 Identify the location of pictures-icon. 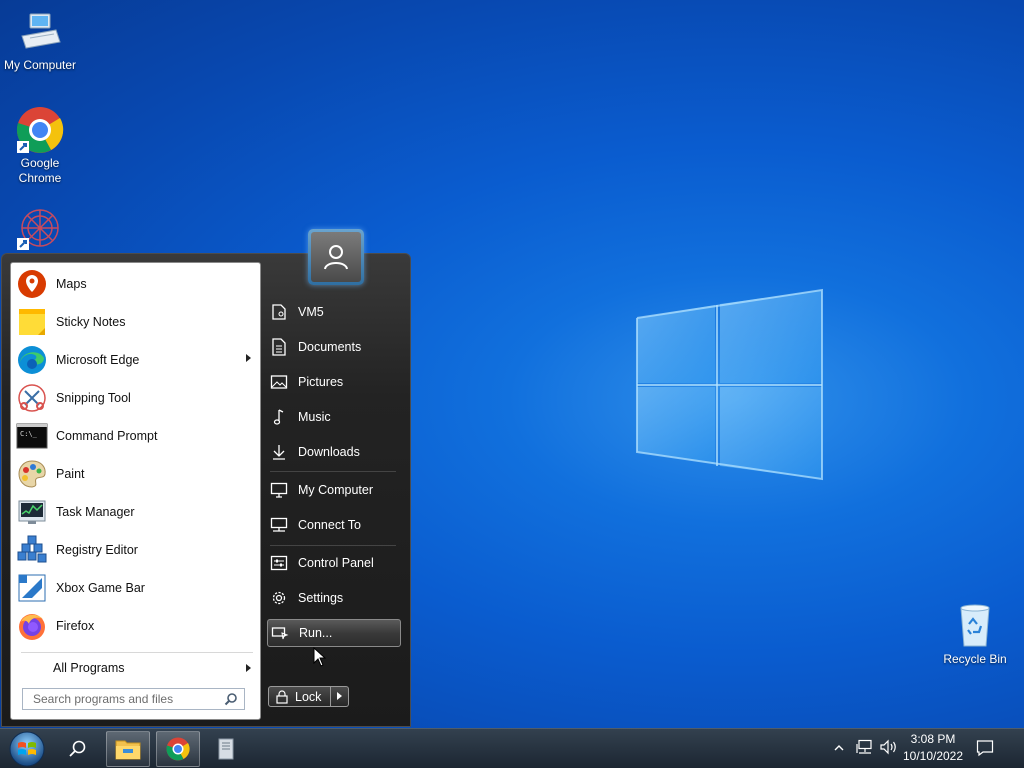
(279, 382).